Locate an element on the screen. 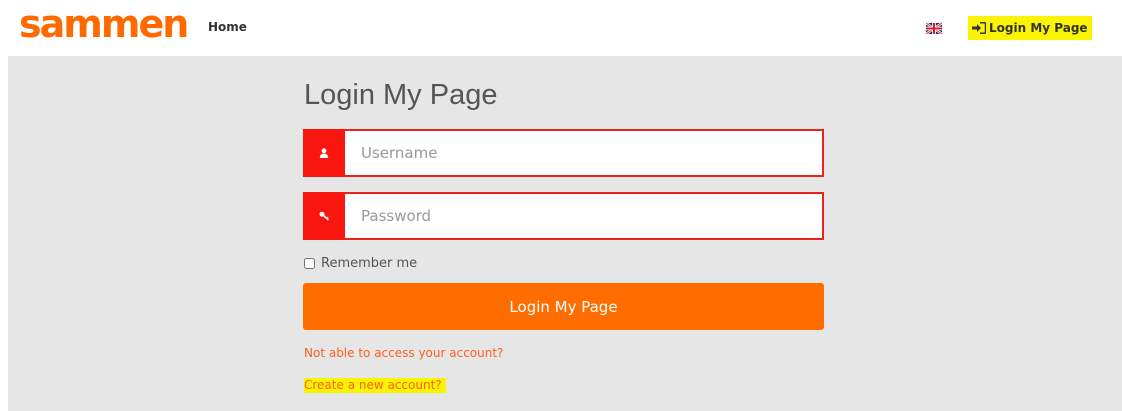 The height and width of the screenshot is (411, 1122). remember-me: Remember me is located at coordinates (360, 263).